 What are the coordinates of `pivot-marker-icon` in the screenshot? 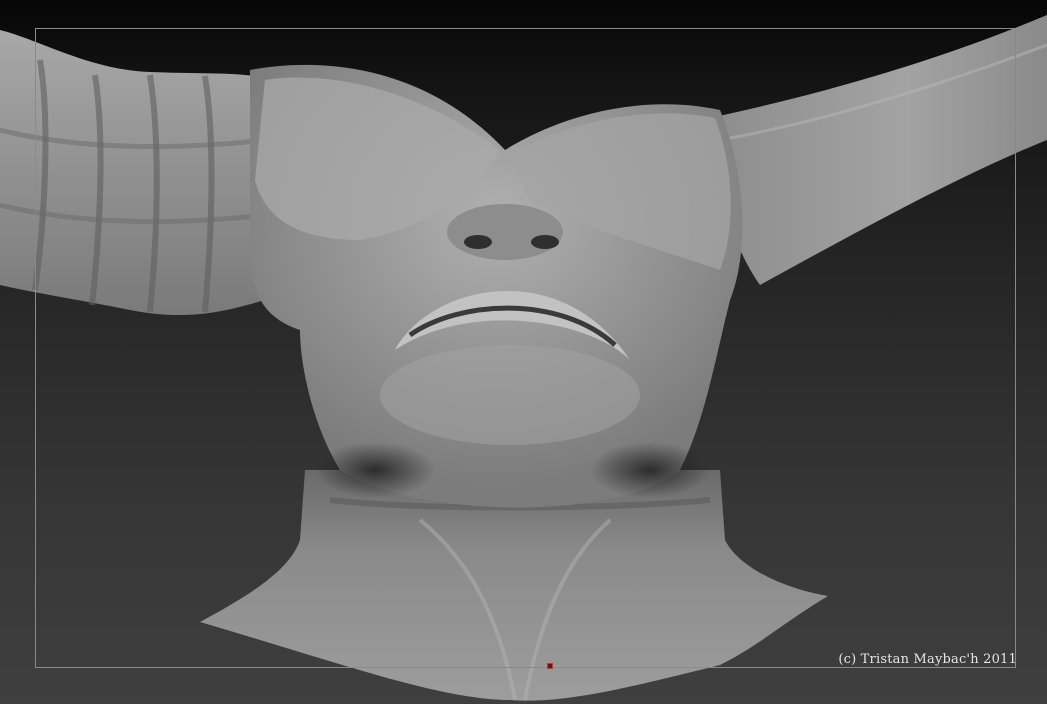 It's located at (550, 666).